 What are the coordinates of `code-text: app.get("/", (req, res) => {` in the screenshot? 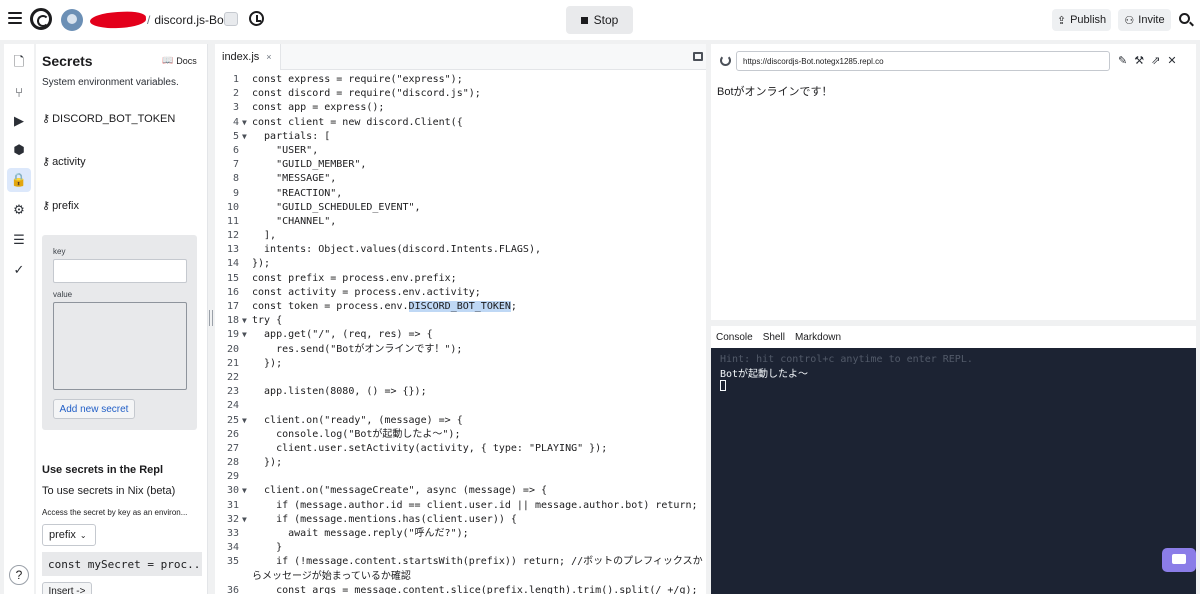 It's located at (342, 335).